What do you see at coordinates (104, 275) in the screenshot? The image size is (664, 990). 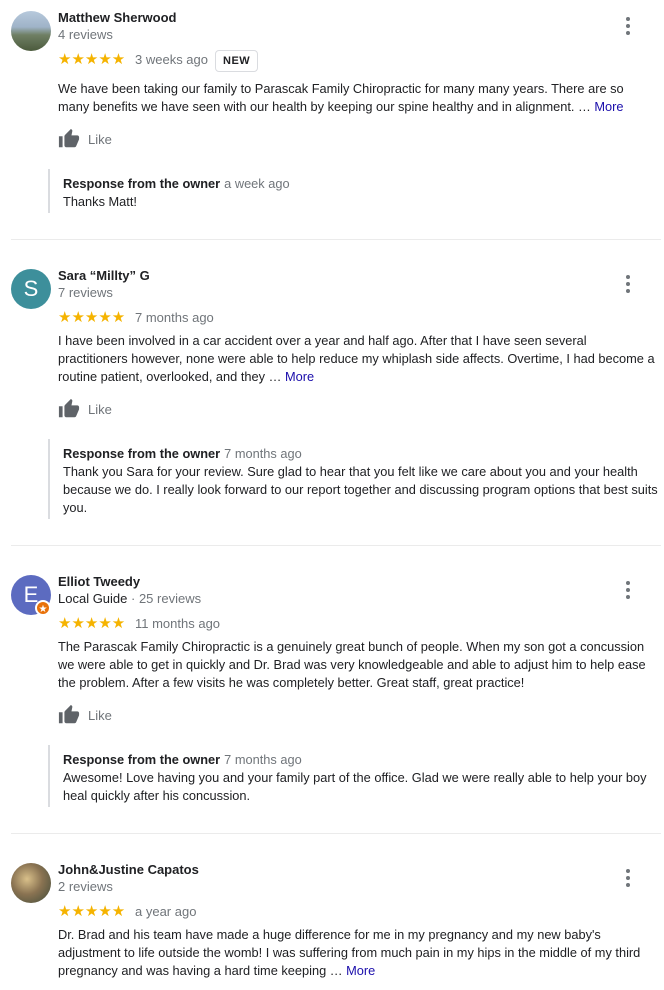 I see `reviewer-name: Sara “Millty” G` at bounding box center [104, 275].